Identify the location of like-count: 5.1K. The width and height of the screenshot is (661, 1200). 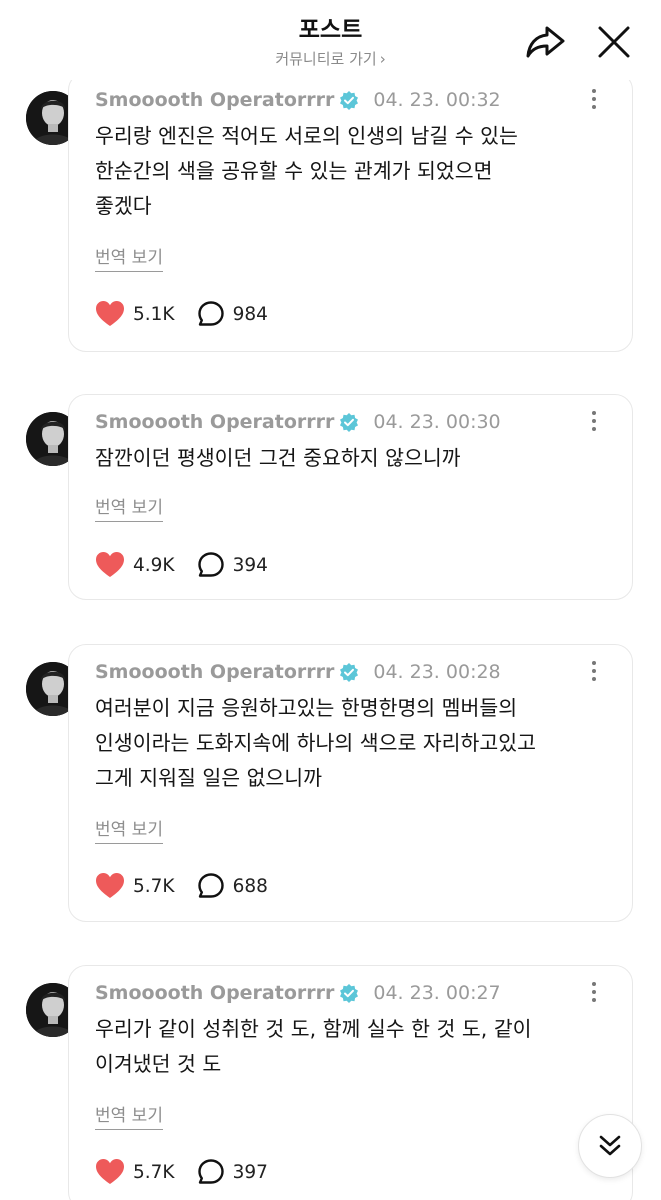
(154, 314).